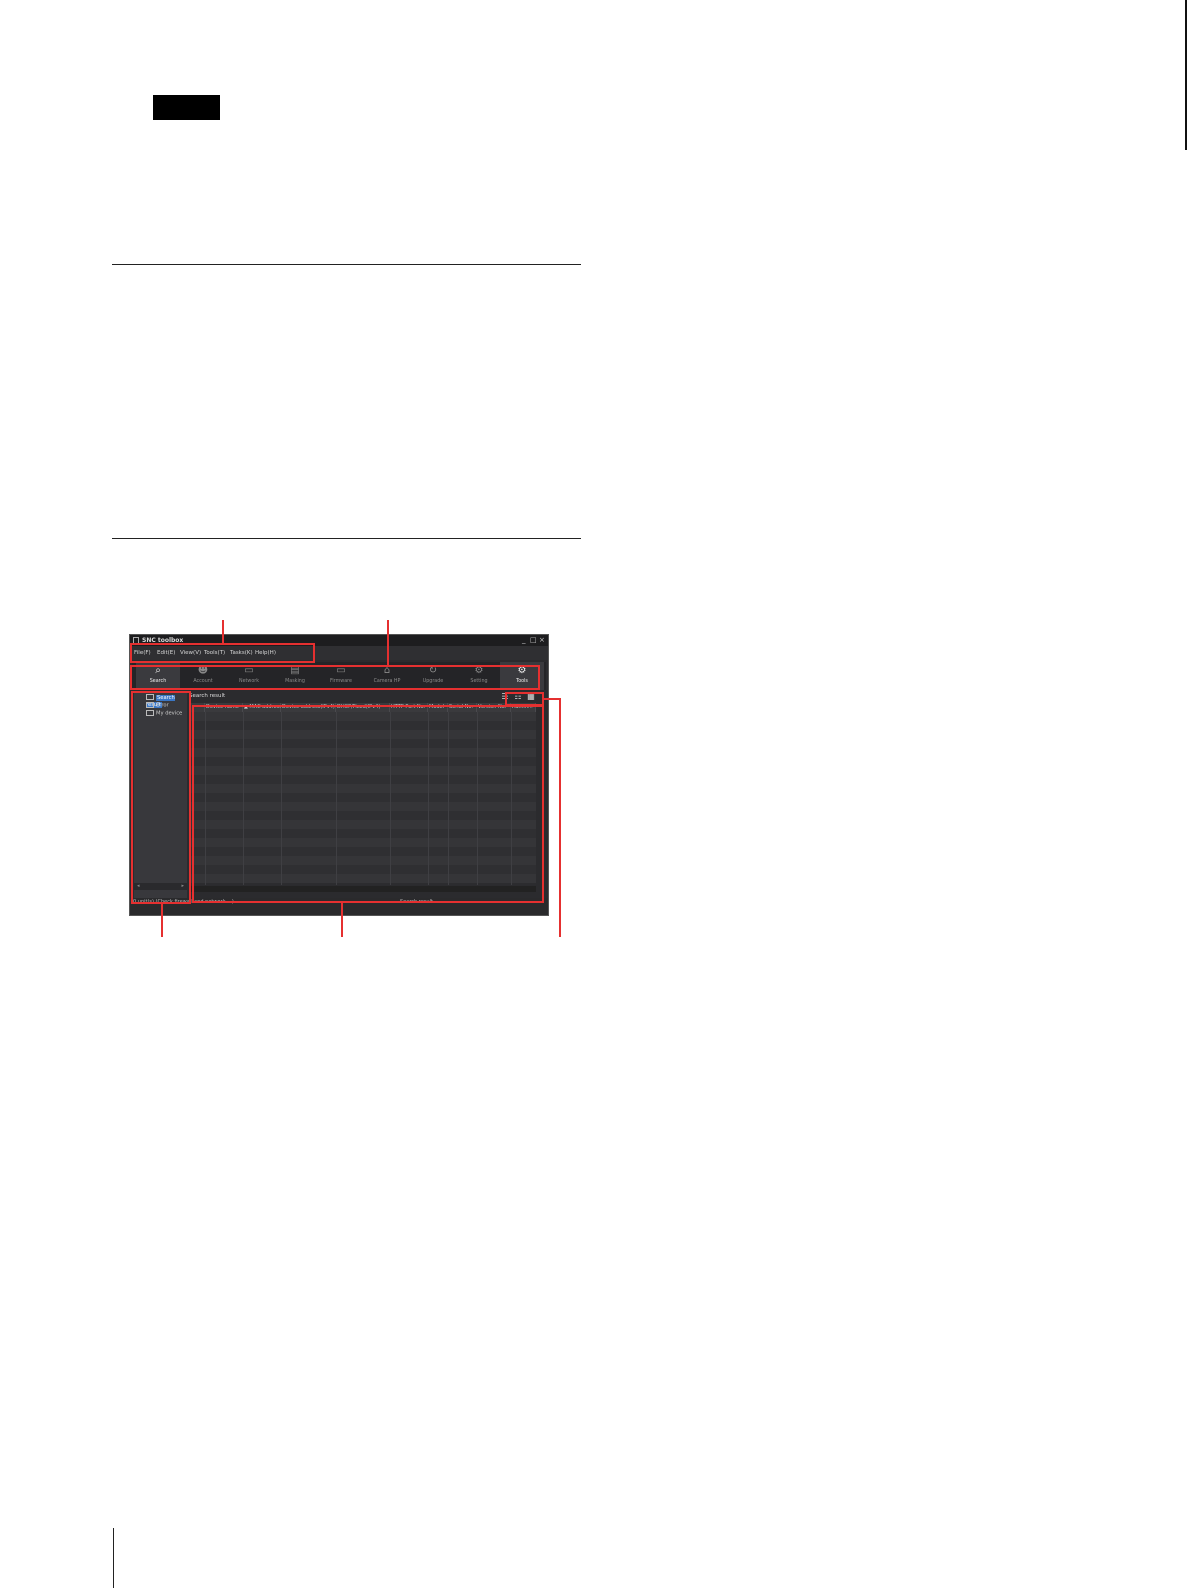 This screenshot has width=1190, height=1588. What do you see at coordinates (552, 699) in the screenshot?
I see `leader-line-view-horizontal` at bounding box center [552, 699].